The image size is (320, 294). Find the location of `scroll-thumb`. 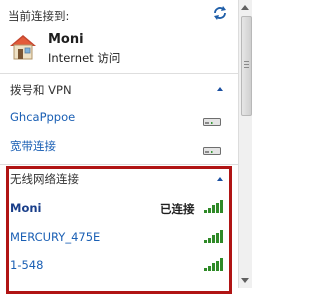

scroll-thumb is located at coordinates (246, 66).